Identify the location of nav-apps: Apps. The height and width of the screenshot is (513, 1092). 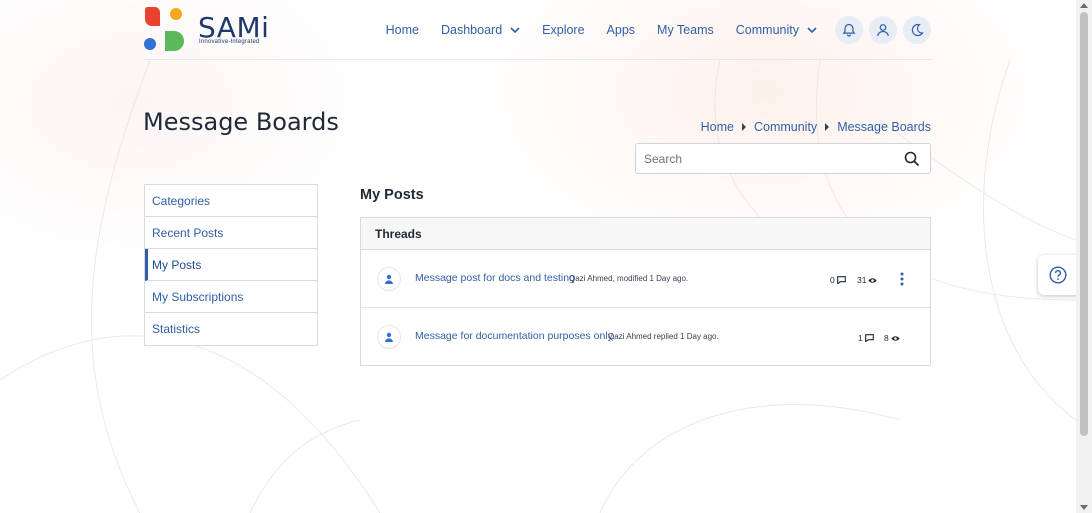
(621, 30).